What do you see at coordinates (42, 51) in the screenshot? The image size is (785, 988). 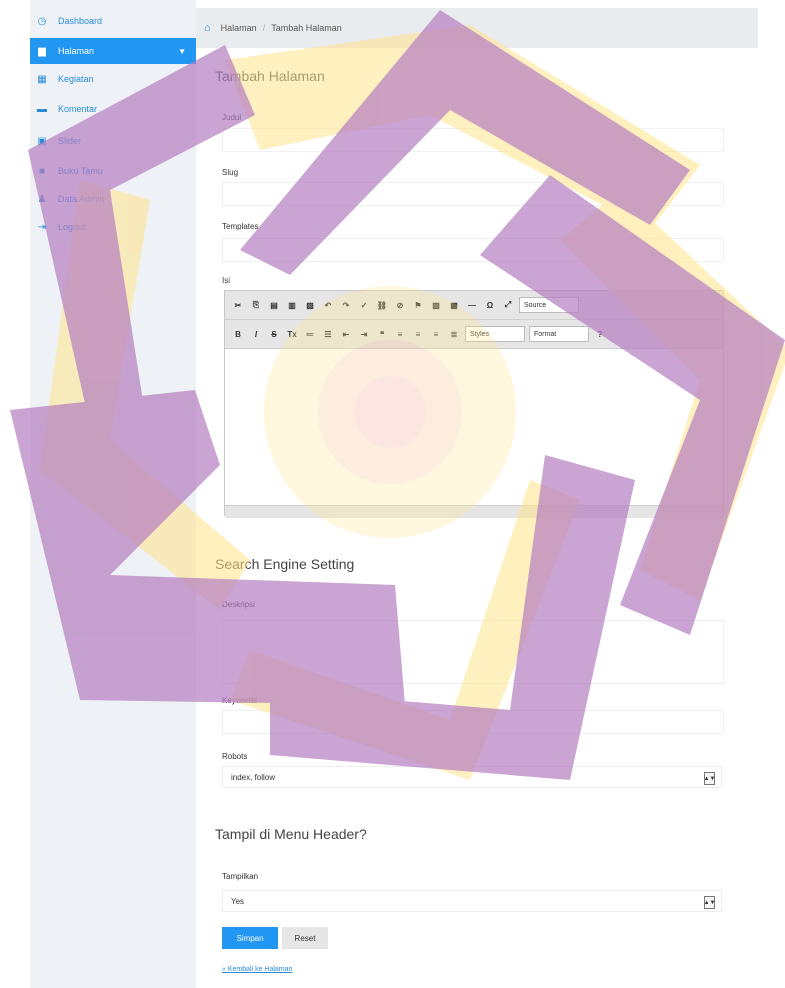 I see `file-icon: ▆` at bounding box center [42, 51].